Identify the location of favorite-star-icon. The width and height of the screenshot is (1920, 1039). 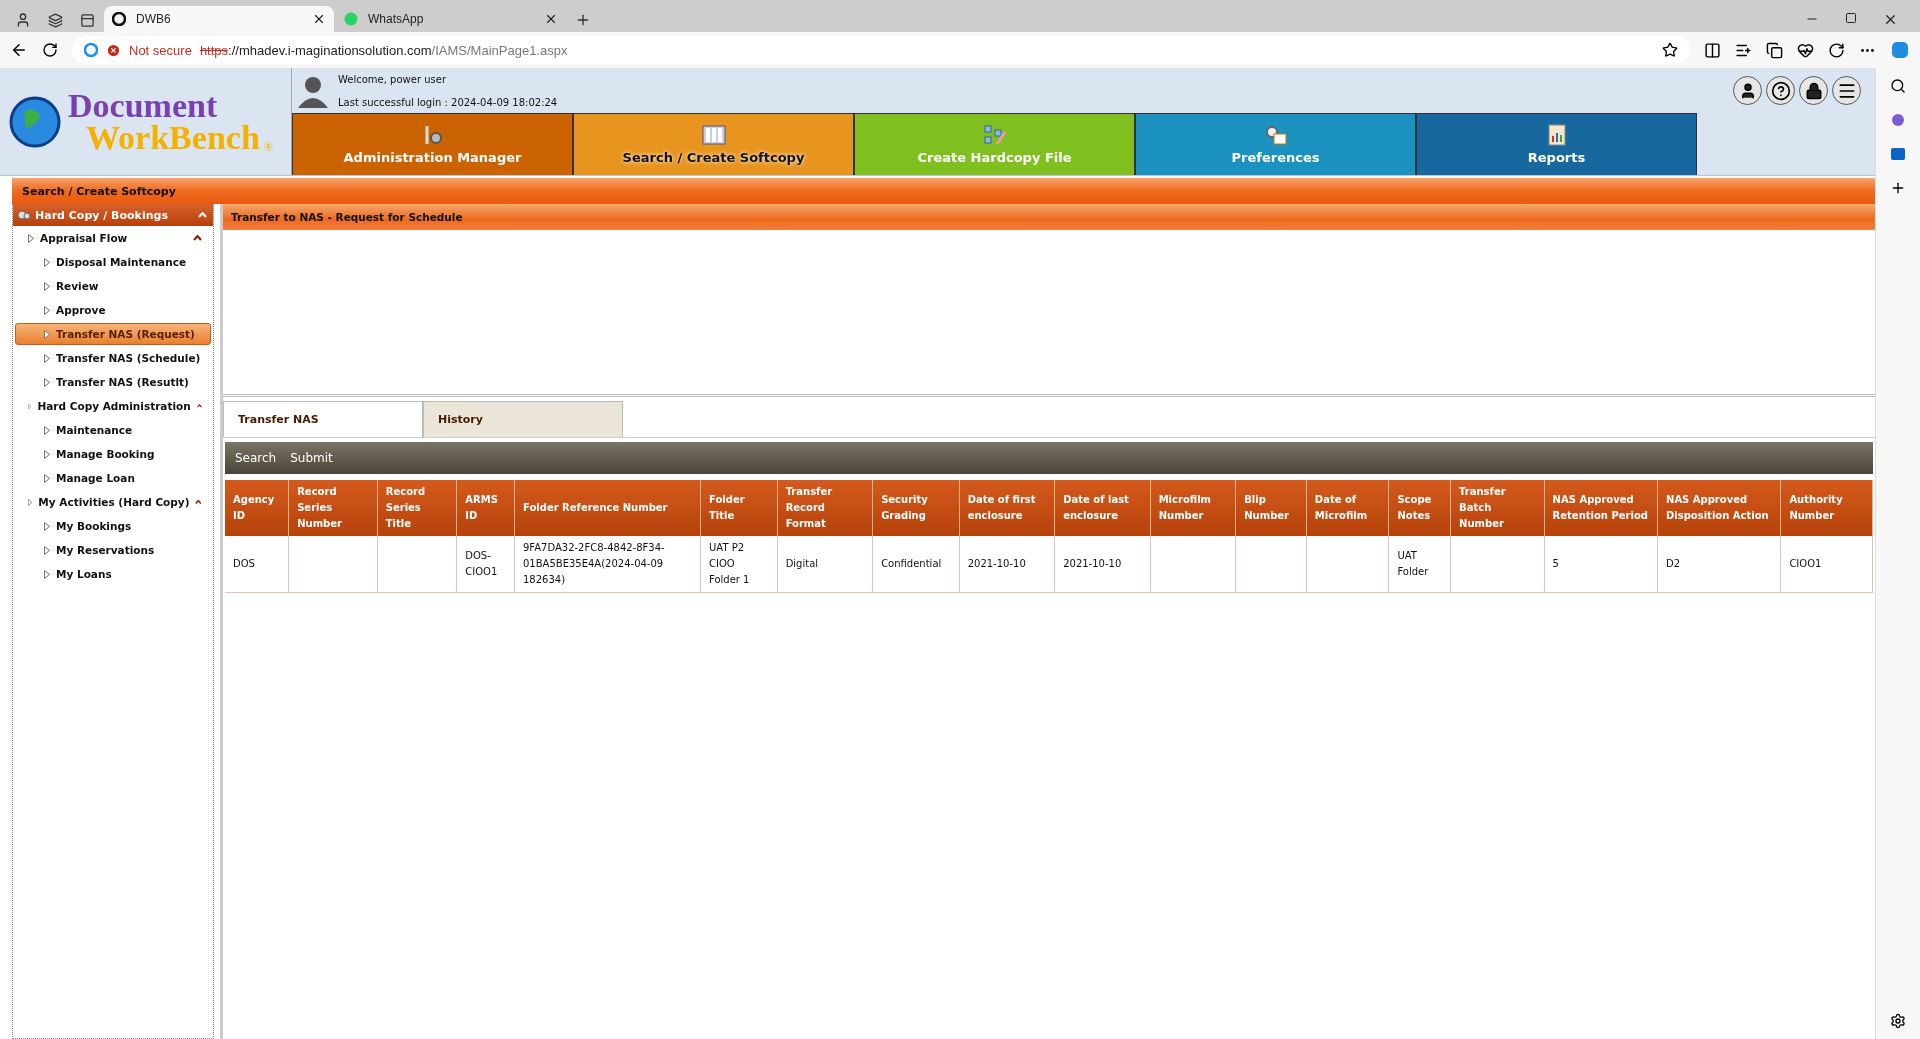
(1670, 50).